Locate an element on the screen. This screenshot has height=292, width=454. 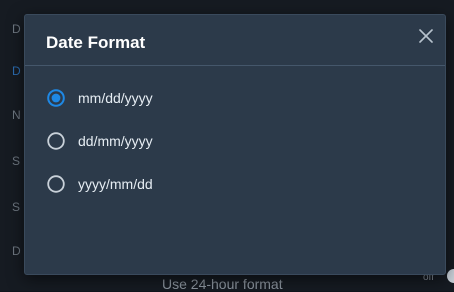
close-icon is located at coordinates (426, 36).